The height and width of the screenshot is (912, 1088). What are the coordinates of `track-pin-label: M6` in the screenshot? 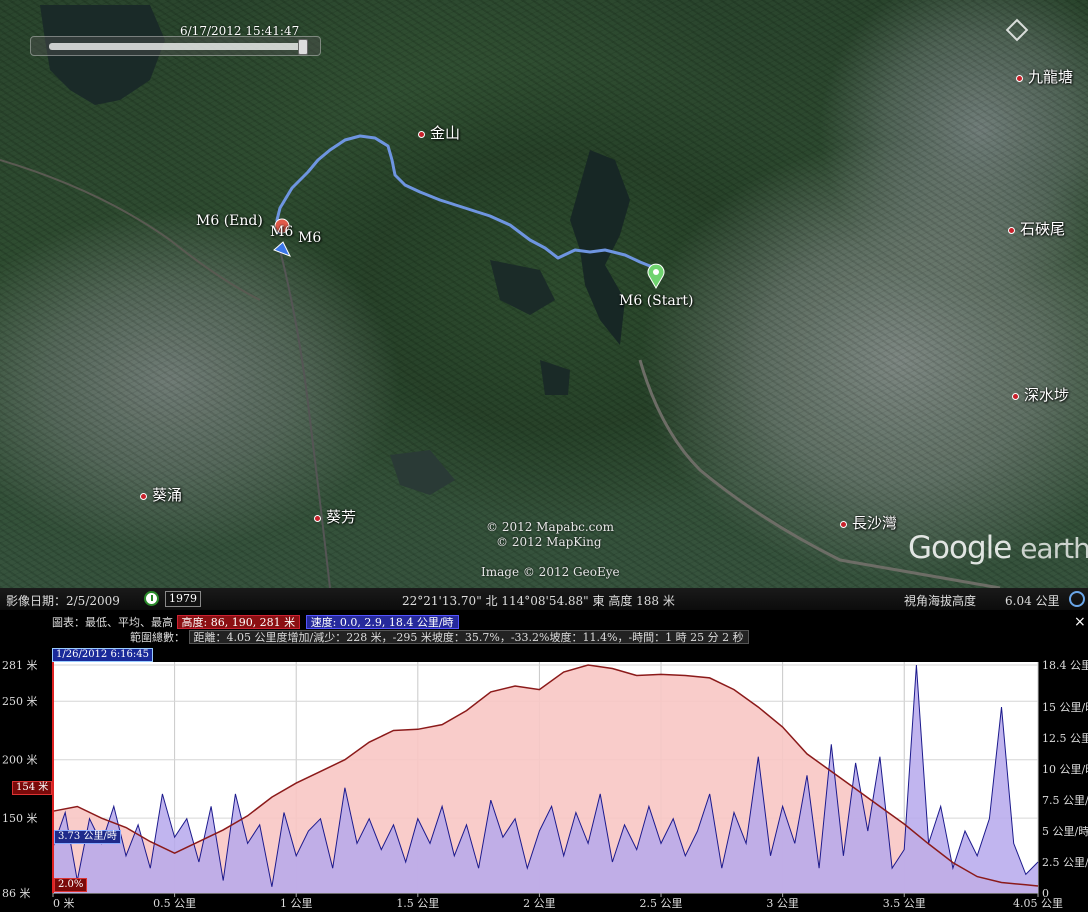 It's located at (281, 232).